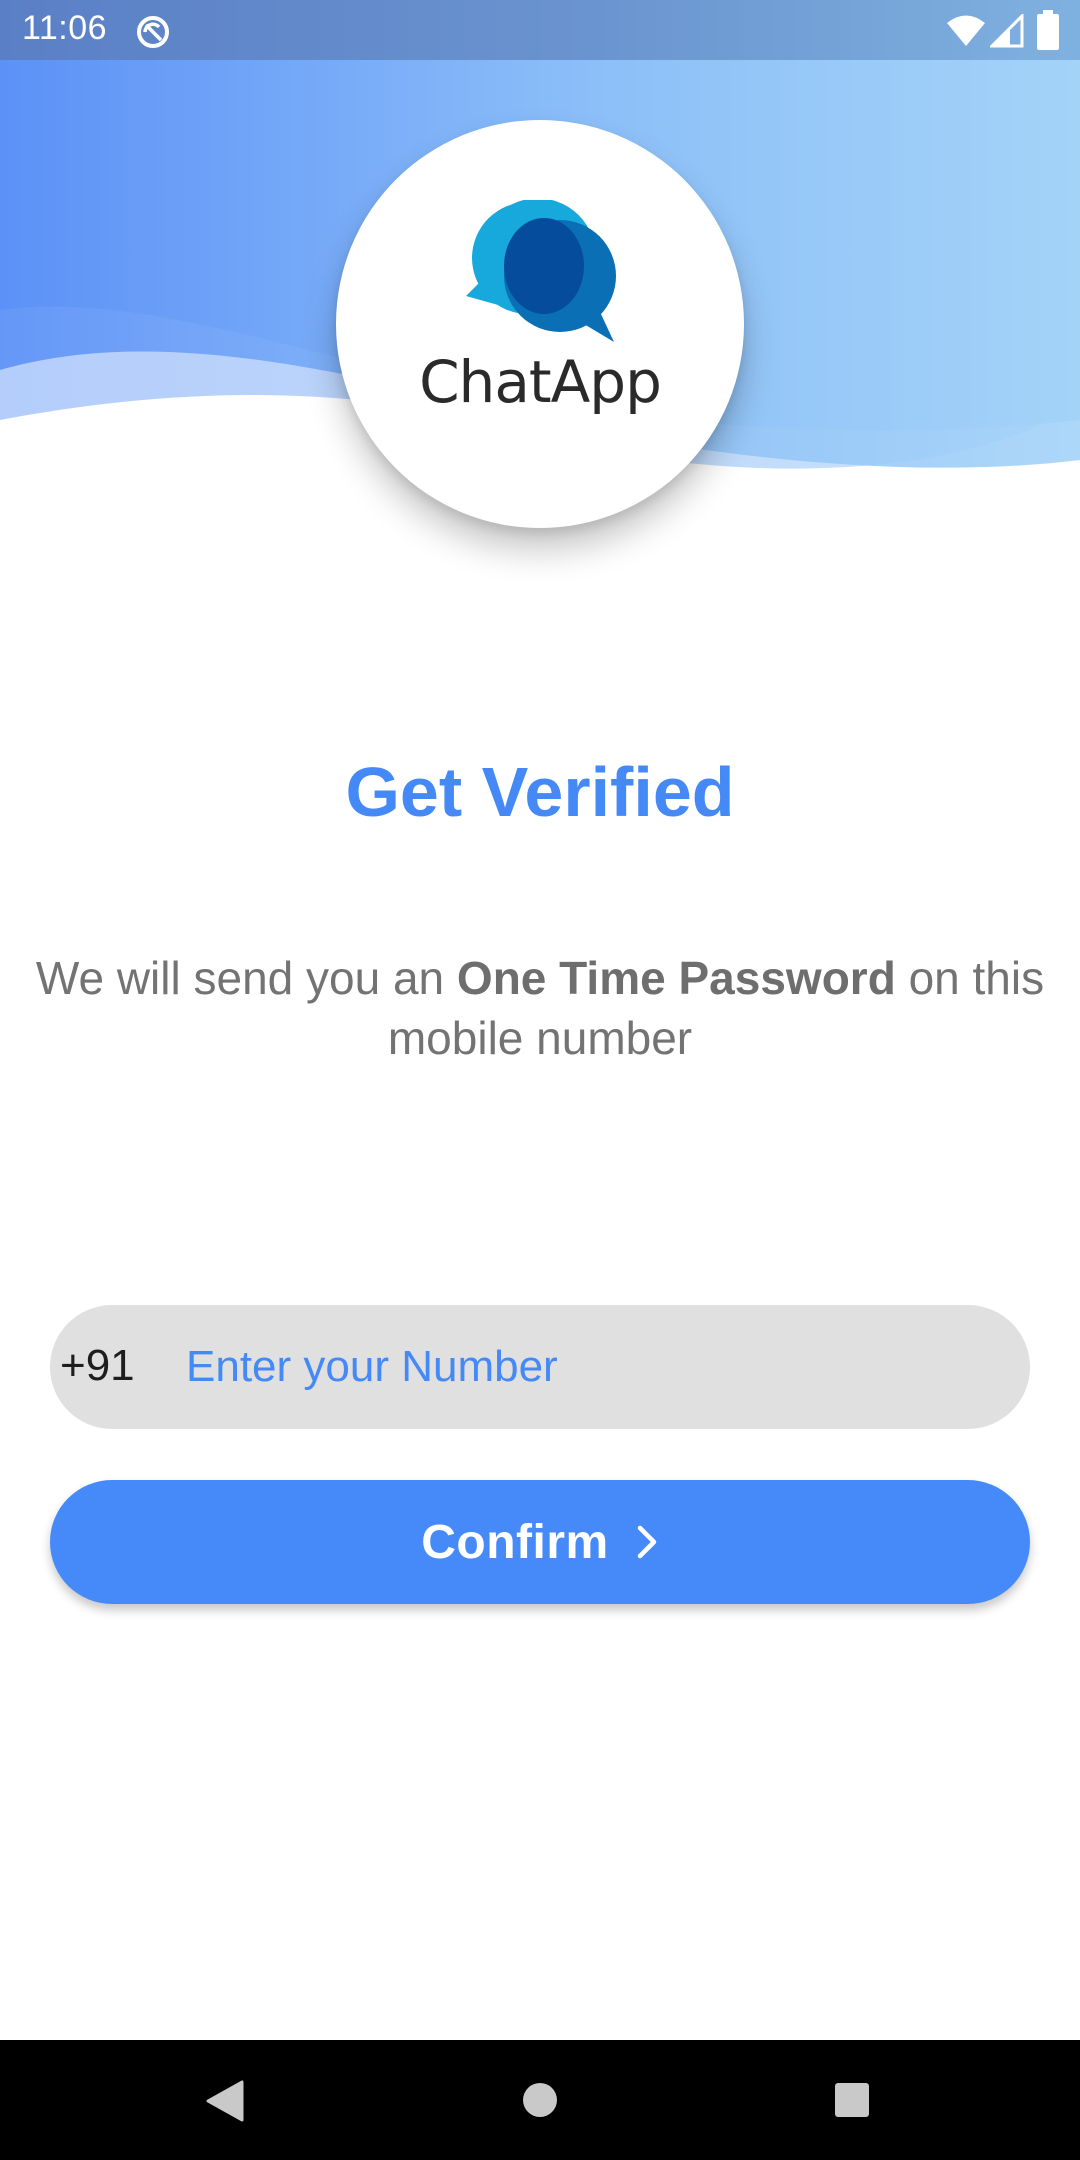 This screenshot has width=1080, height=2160. I want to click on status-bar: 11:06, so click(540, 30).